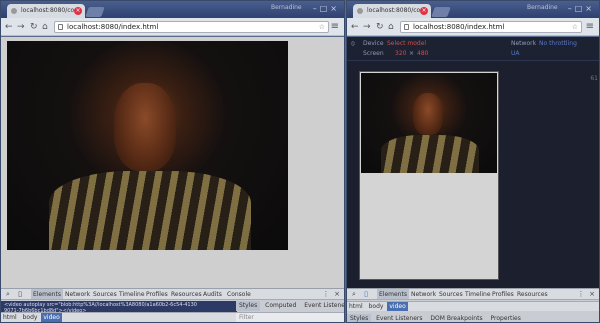  Describe the element at coordinates (594, 78) in the screenshot. I see `ruler-readout: 61` at that location.